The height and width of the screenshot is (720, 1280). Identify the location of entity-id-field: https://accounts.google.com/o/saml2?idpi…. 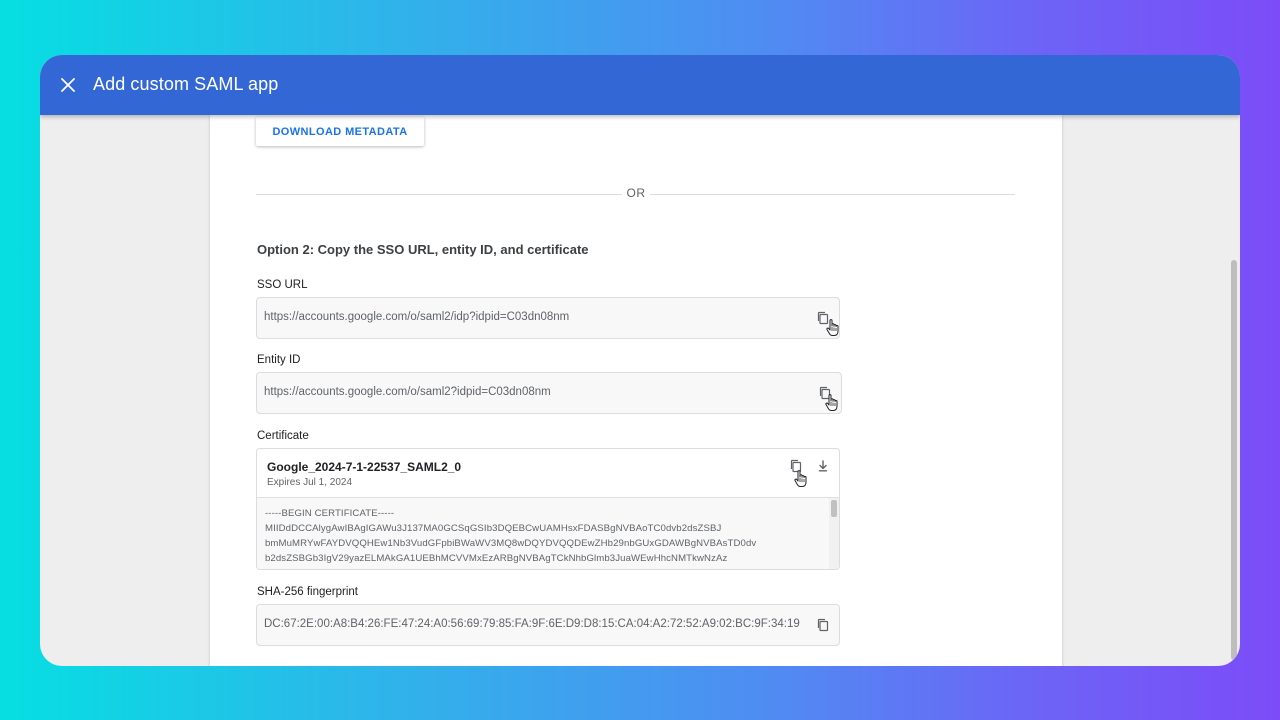
(549, 393).